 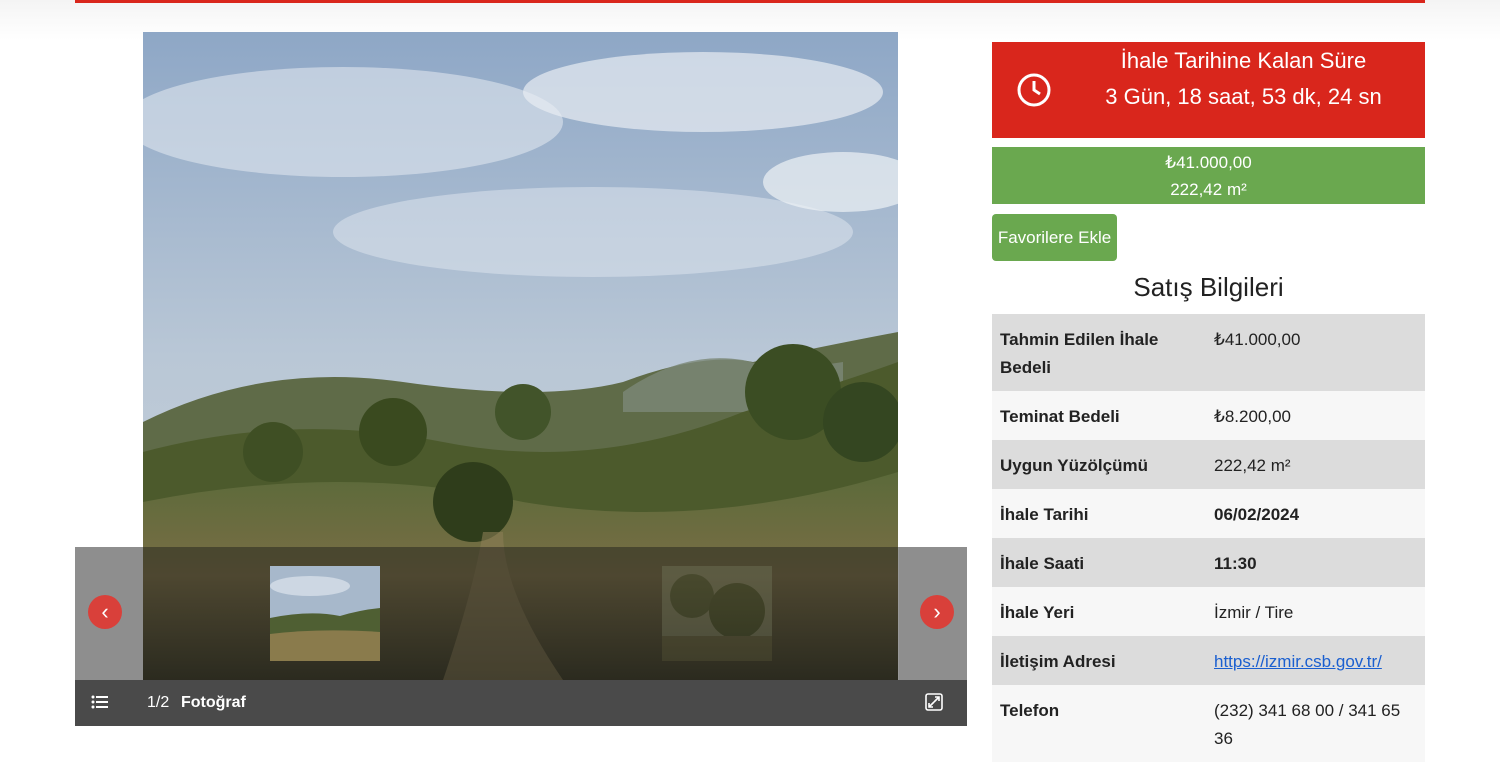 I want to click on row-label: İletişim Adresi, so click(x=1058, y=661).